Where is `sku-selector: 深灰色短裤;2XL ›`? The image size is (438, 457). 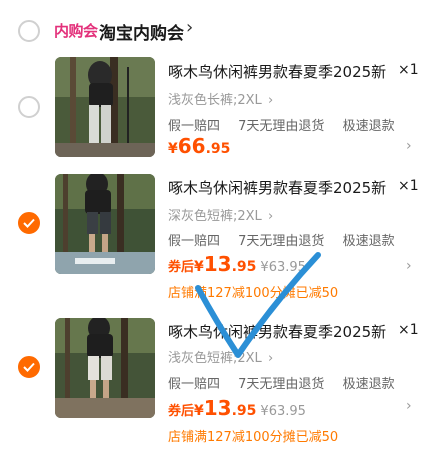 sku-selector: 深灰色短裤;2XL › is located at coordinates (220, 214).